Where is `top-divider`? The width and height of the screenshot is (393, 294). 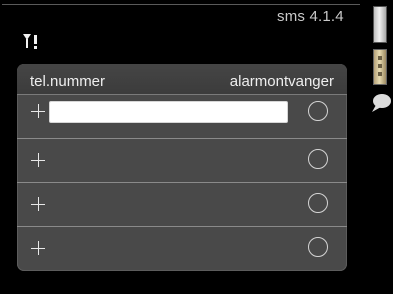 top-divider is located at coordinates (181, 4).